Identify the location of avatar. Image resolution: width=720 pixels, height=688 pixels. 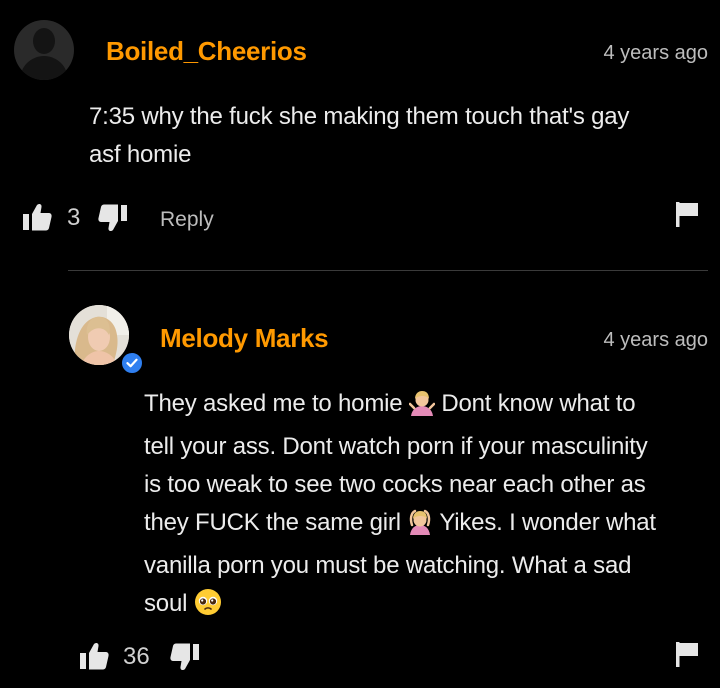
(99, 335).